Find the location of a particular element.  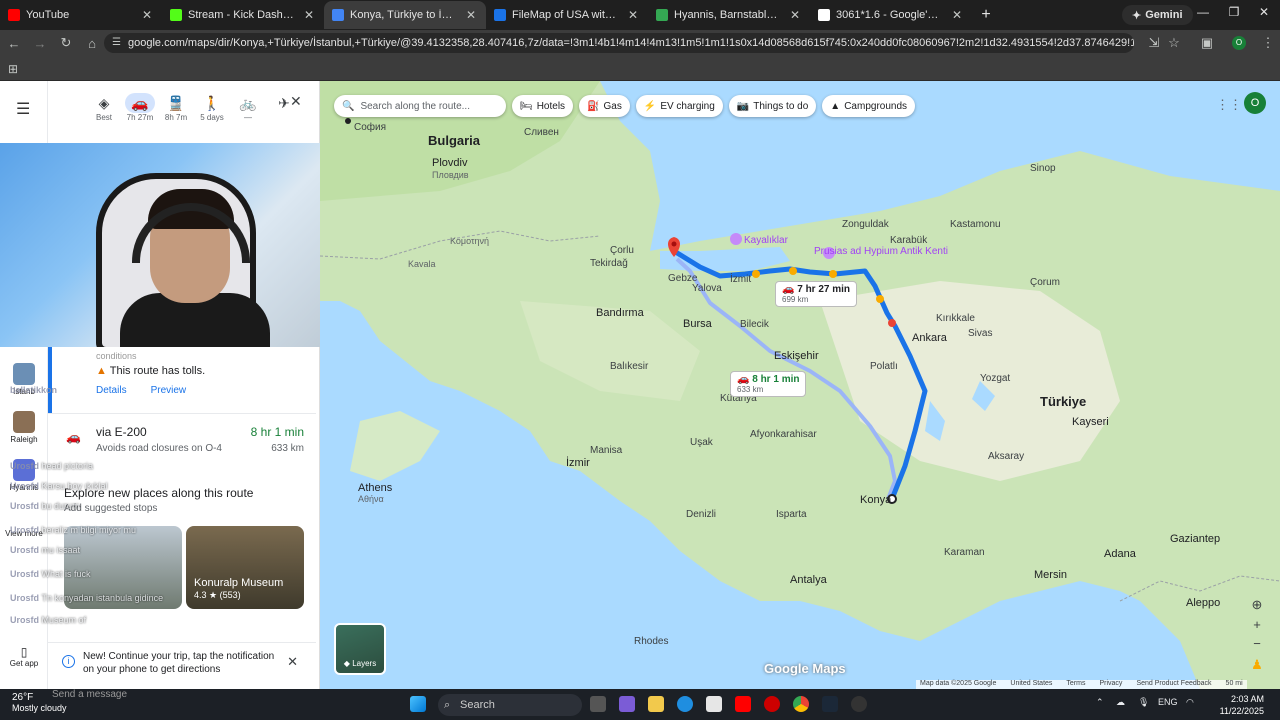

browser-tab: FileMap of USA with state nam ✕ is located at coordinates (567, 15).